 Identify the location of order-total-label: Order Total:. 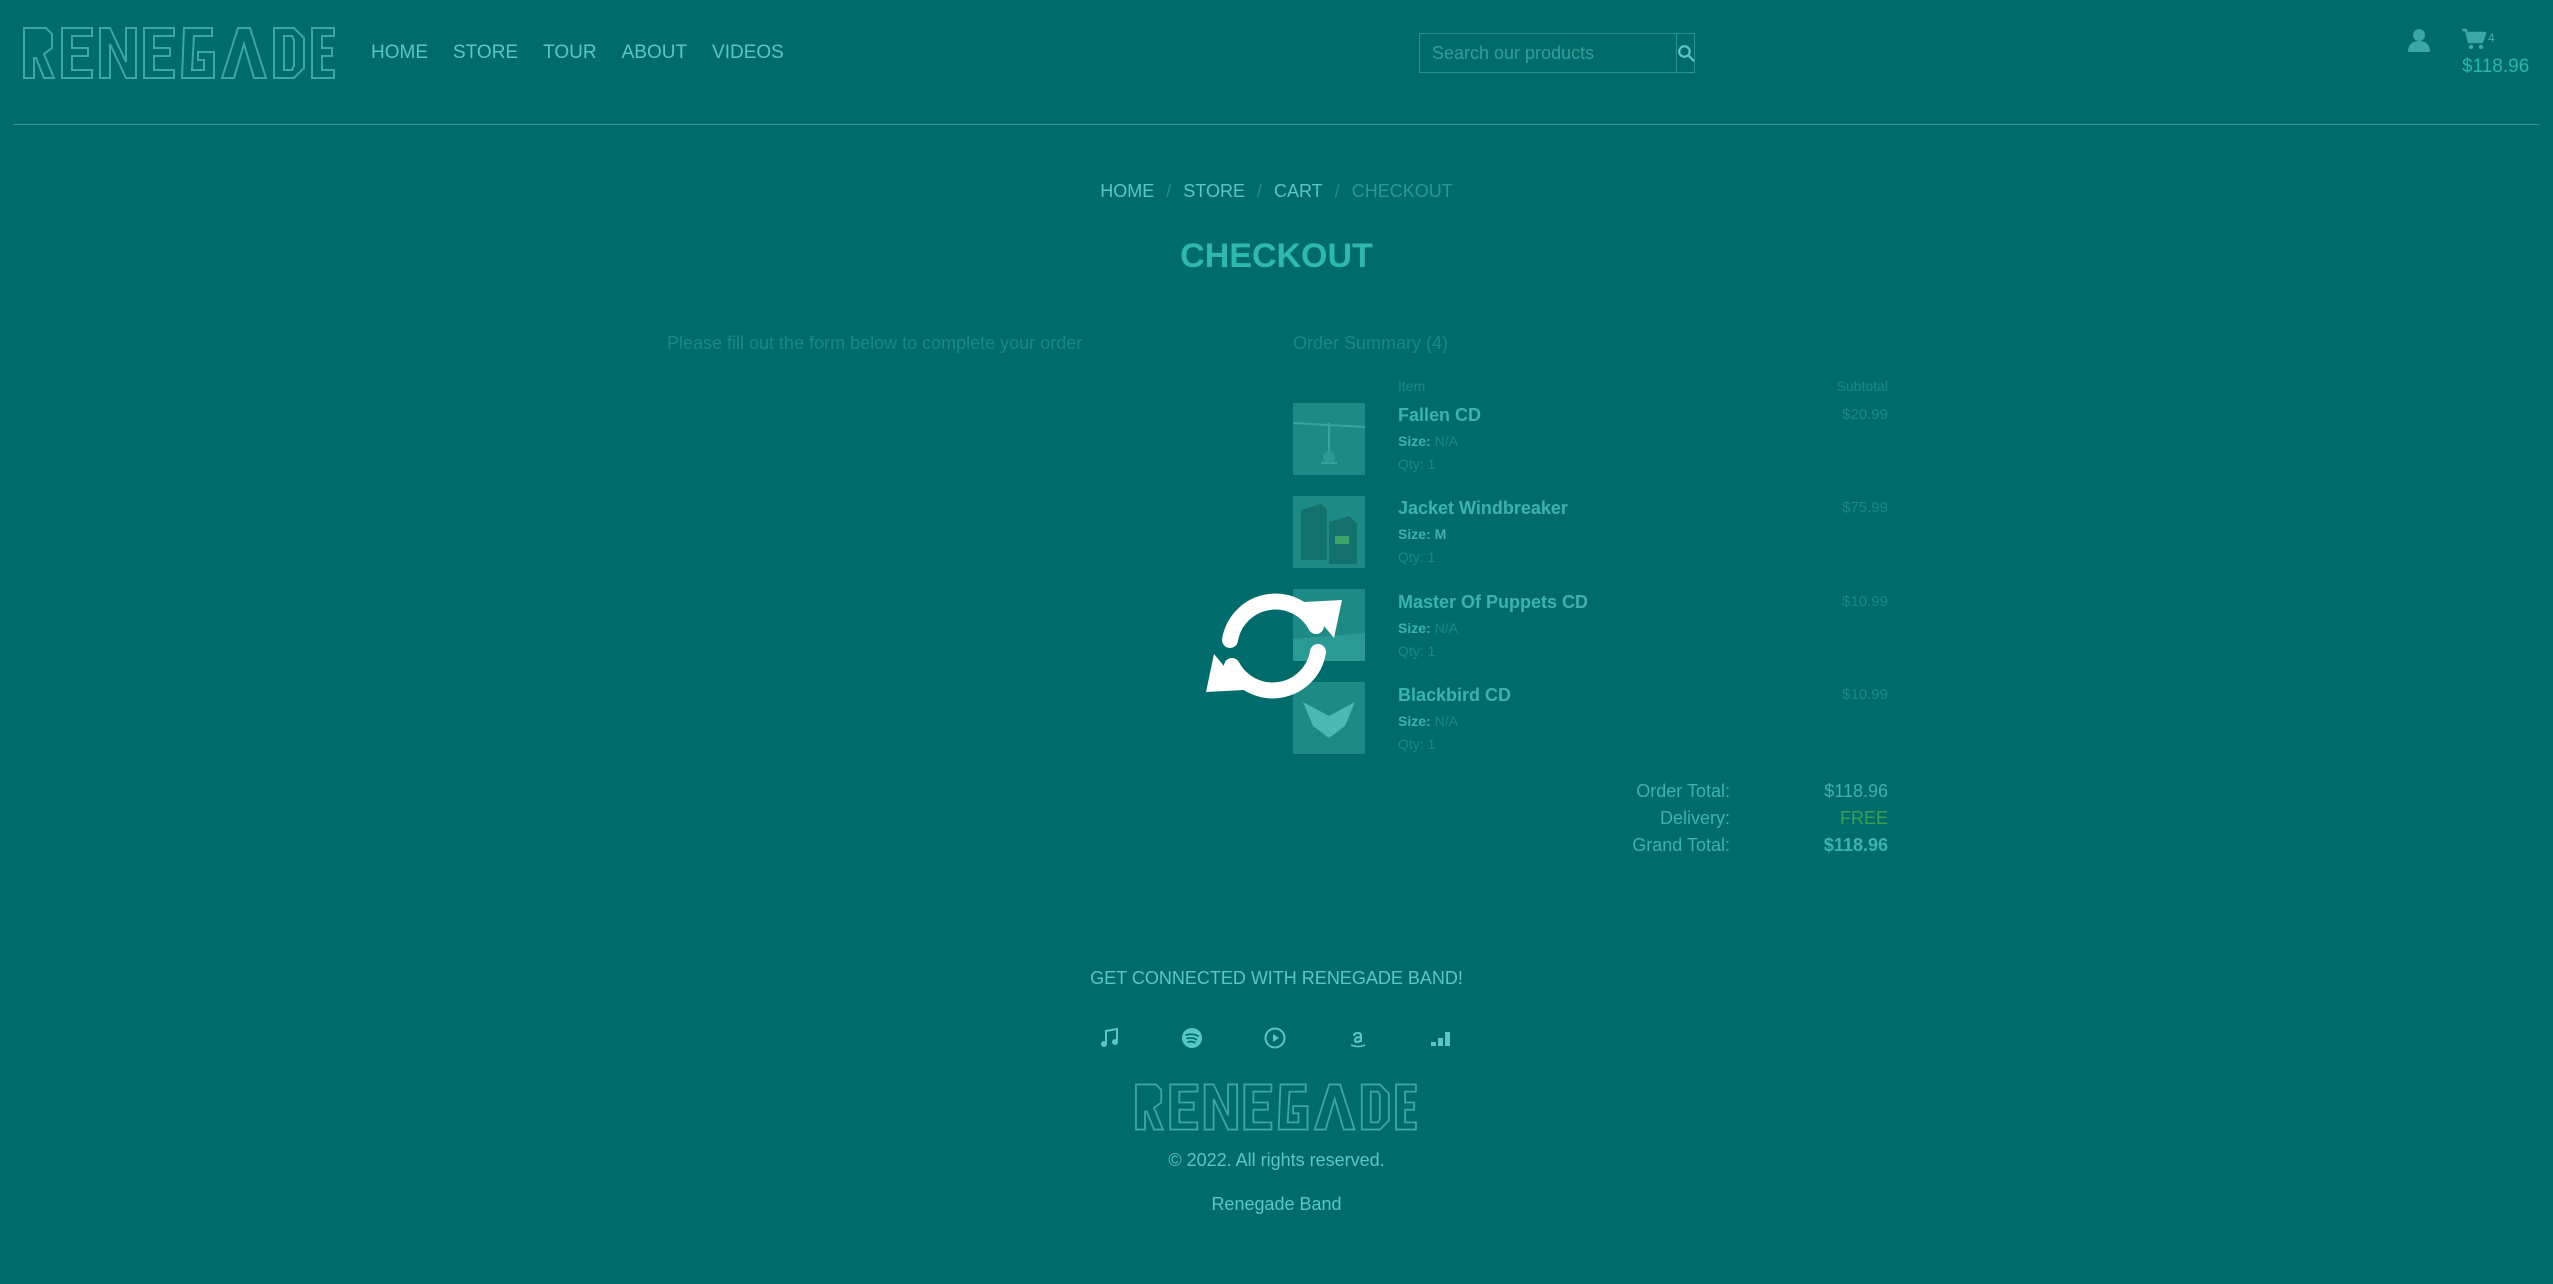
(1683, 791).